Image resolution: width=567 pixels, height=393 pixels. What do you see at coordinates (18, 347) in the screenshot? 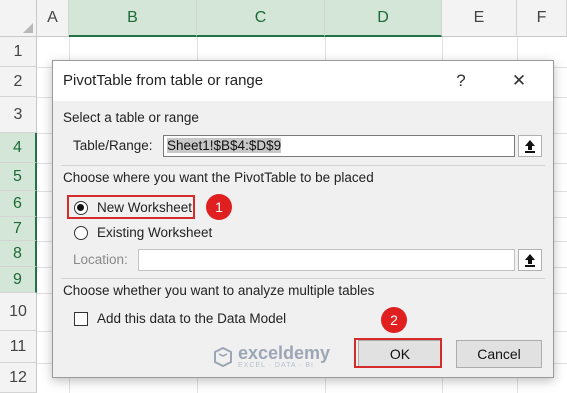
I see `row-header-11: 11` at bounding box center [18, 347].